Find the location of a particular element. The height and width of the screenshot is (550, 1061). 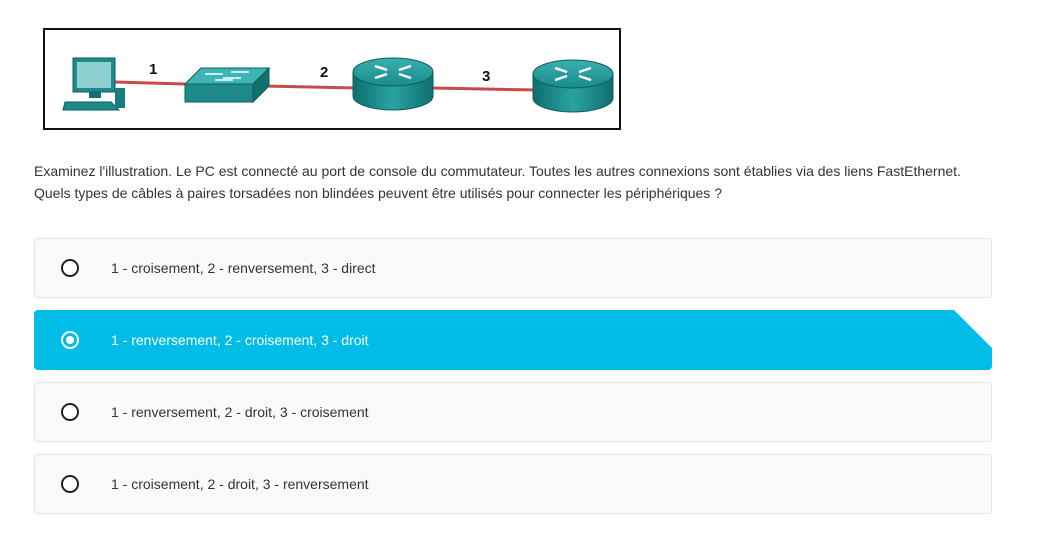

radio-button-selected is located at coordinates (70, 340).